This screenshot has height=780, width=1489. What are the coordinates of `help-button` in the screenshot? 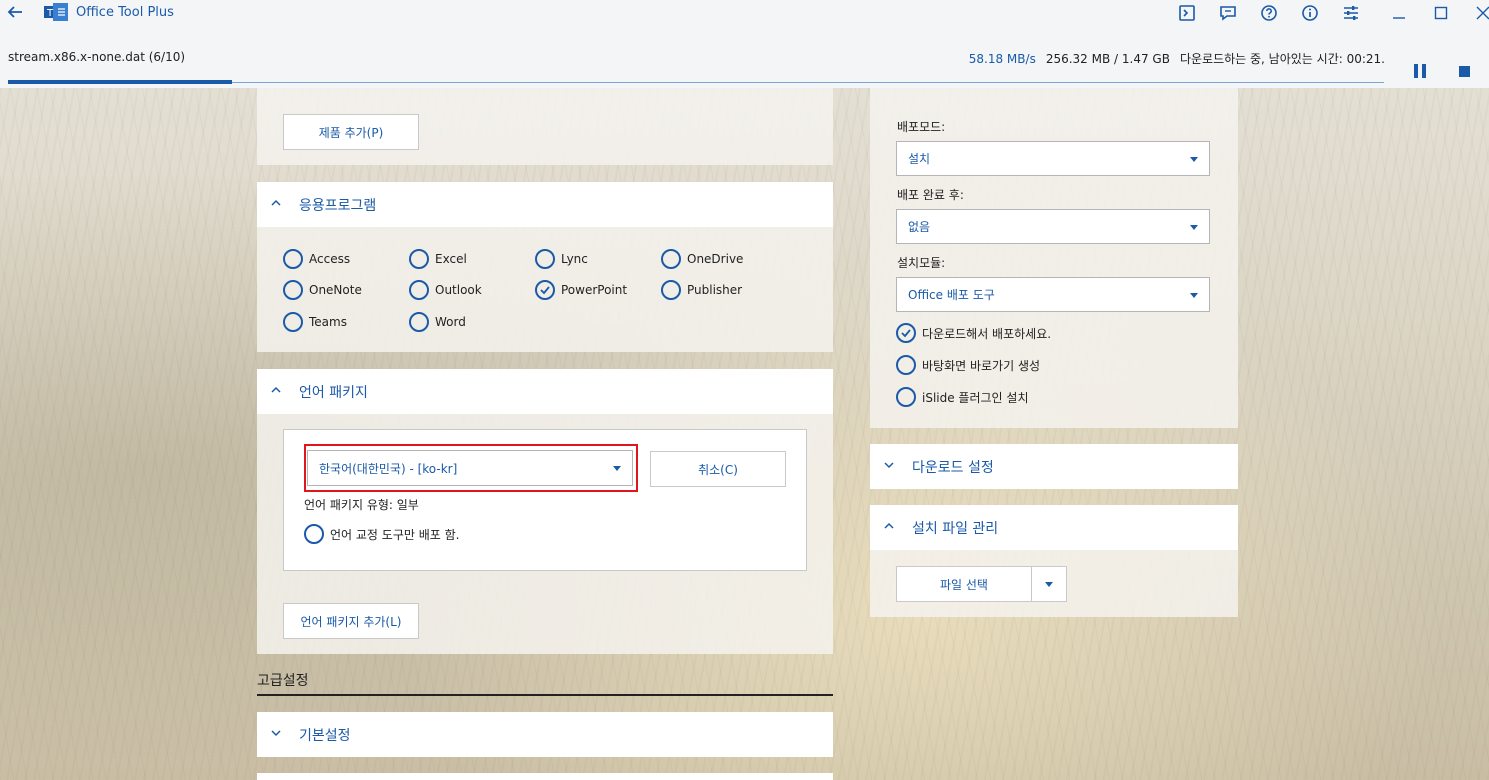 It's located at (1269, 13).